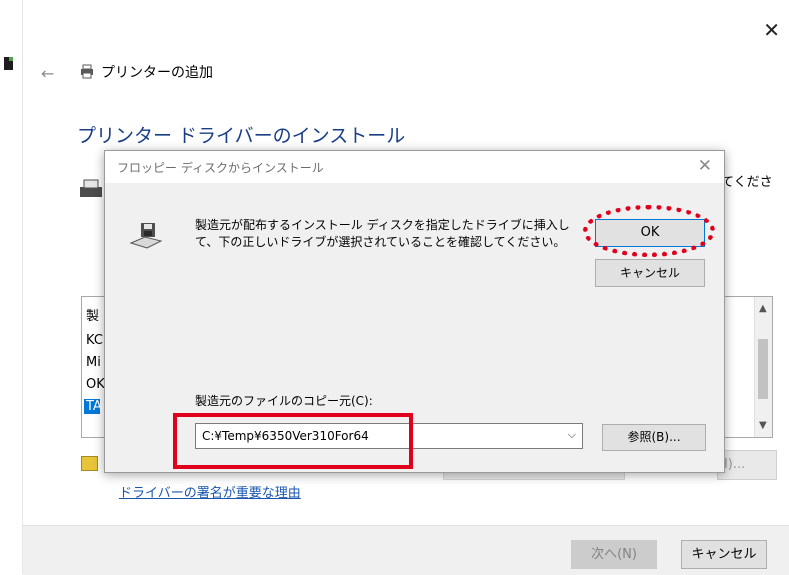  Describe the element at coordinates (94, 340) in the screenshot. I see `list-item: KC` at that location.